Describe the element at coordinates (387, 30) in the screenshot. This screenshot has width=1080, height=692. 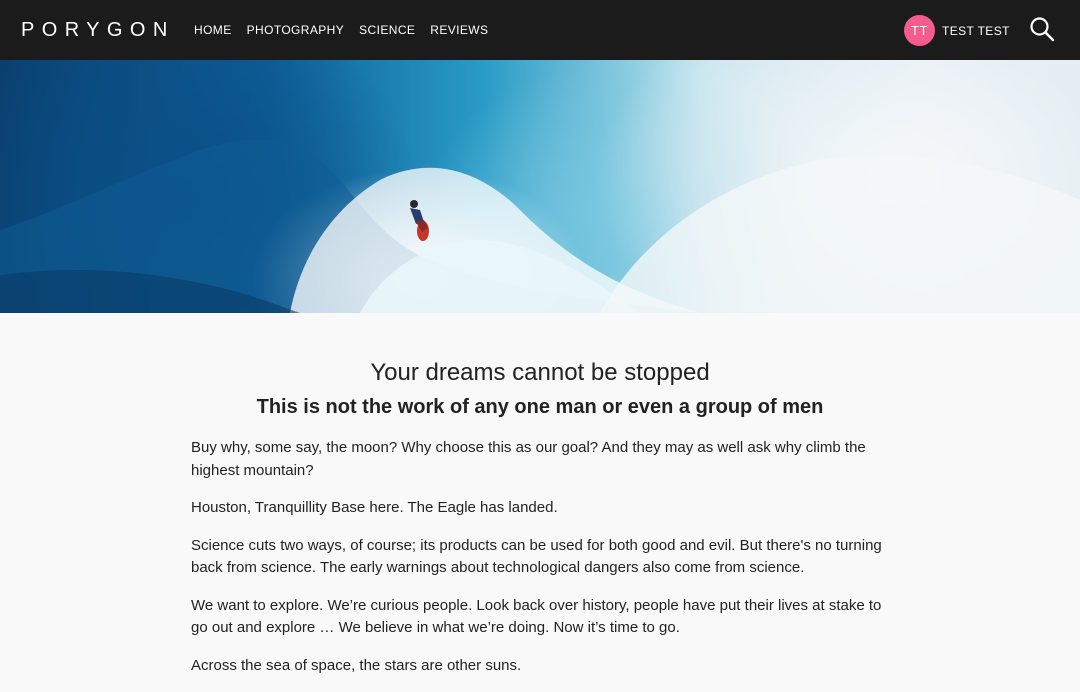
I see `nav-link-science: SCIENCE` at that location.